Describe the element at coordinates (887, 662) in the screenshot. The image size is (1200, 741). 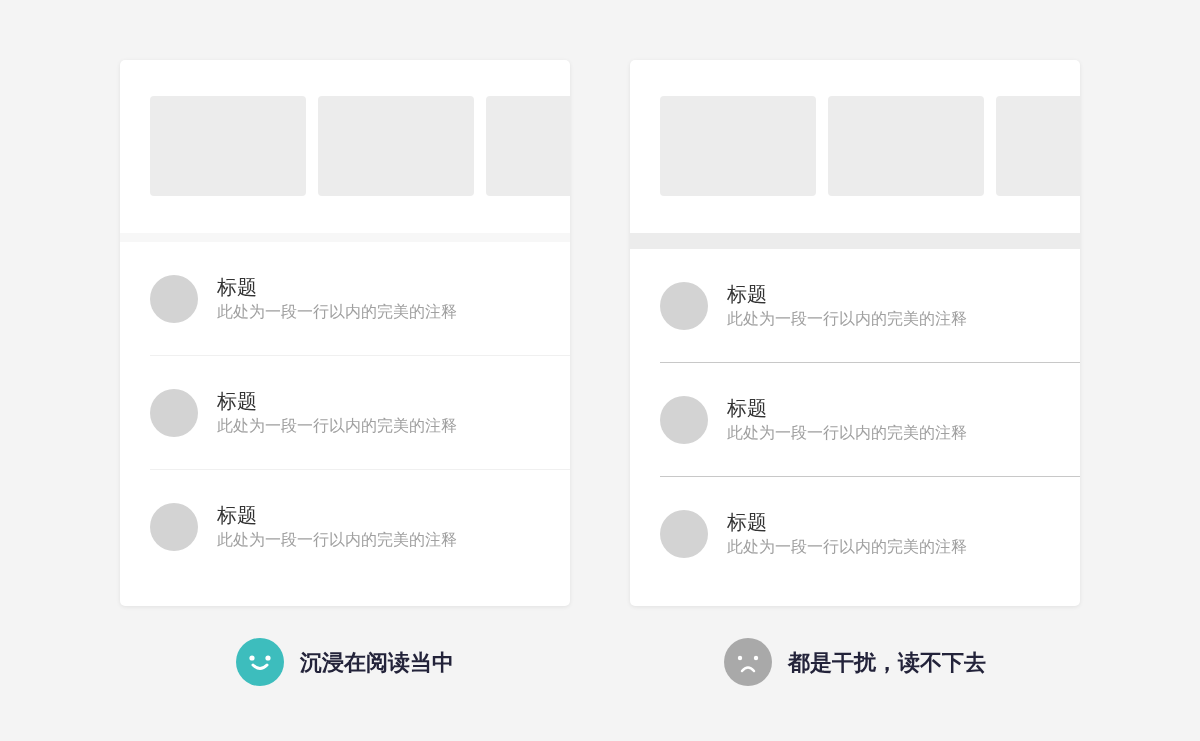
I see `caption: 都是干扰，读不下去` at that location.